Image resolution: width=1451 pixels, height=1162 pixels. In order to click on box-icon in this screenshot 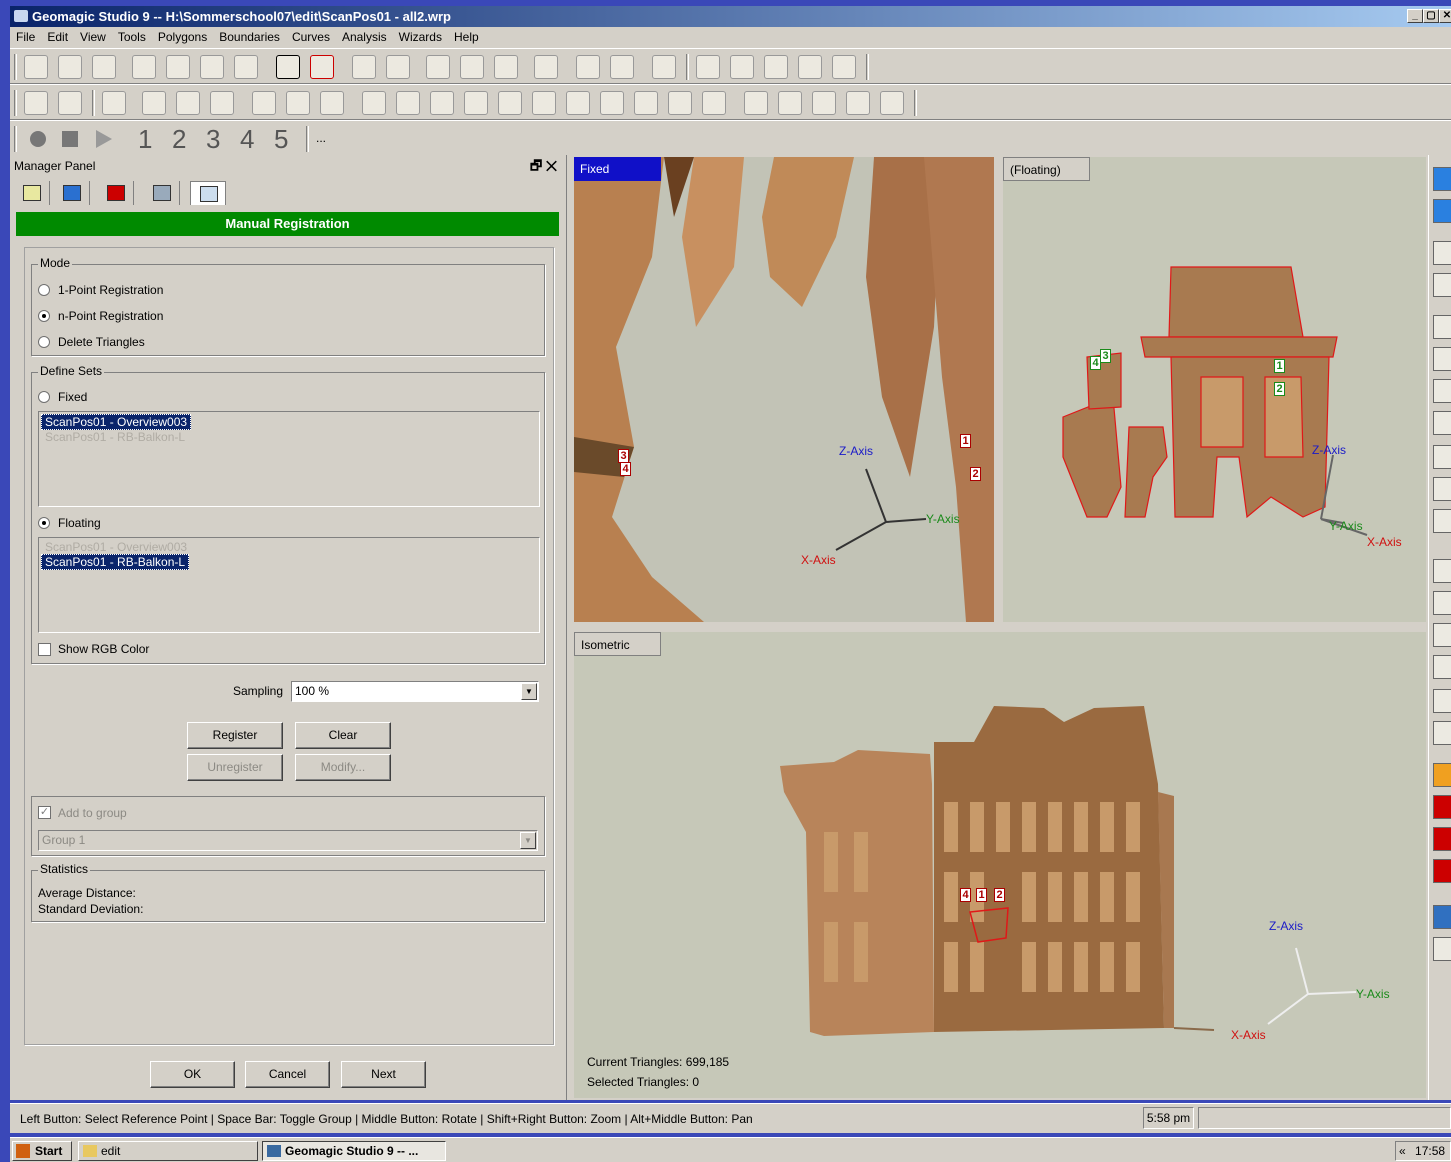, I will do `click(364, 67)`.